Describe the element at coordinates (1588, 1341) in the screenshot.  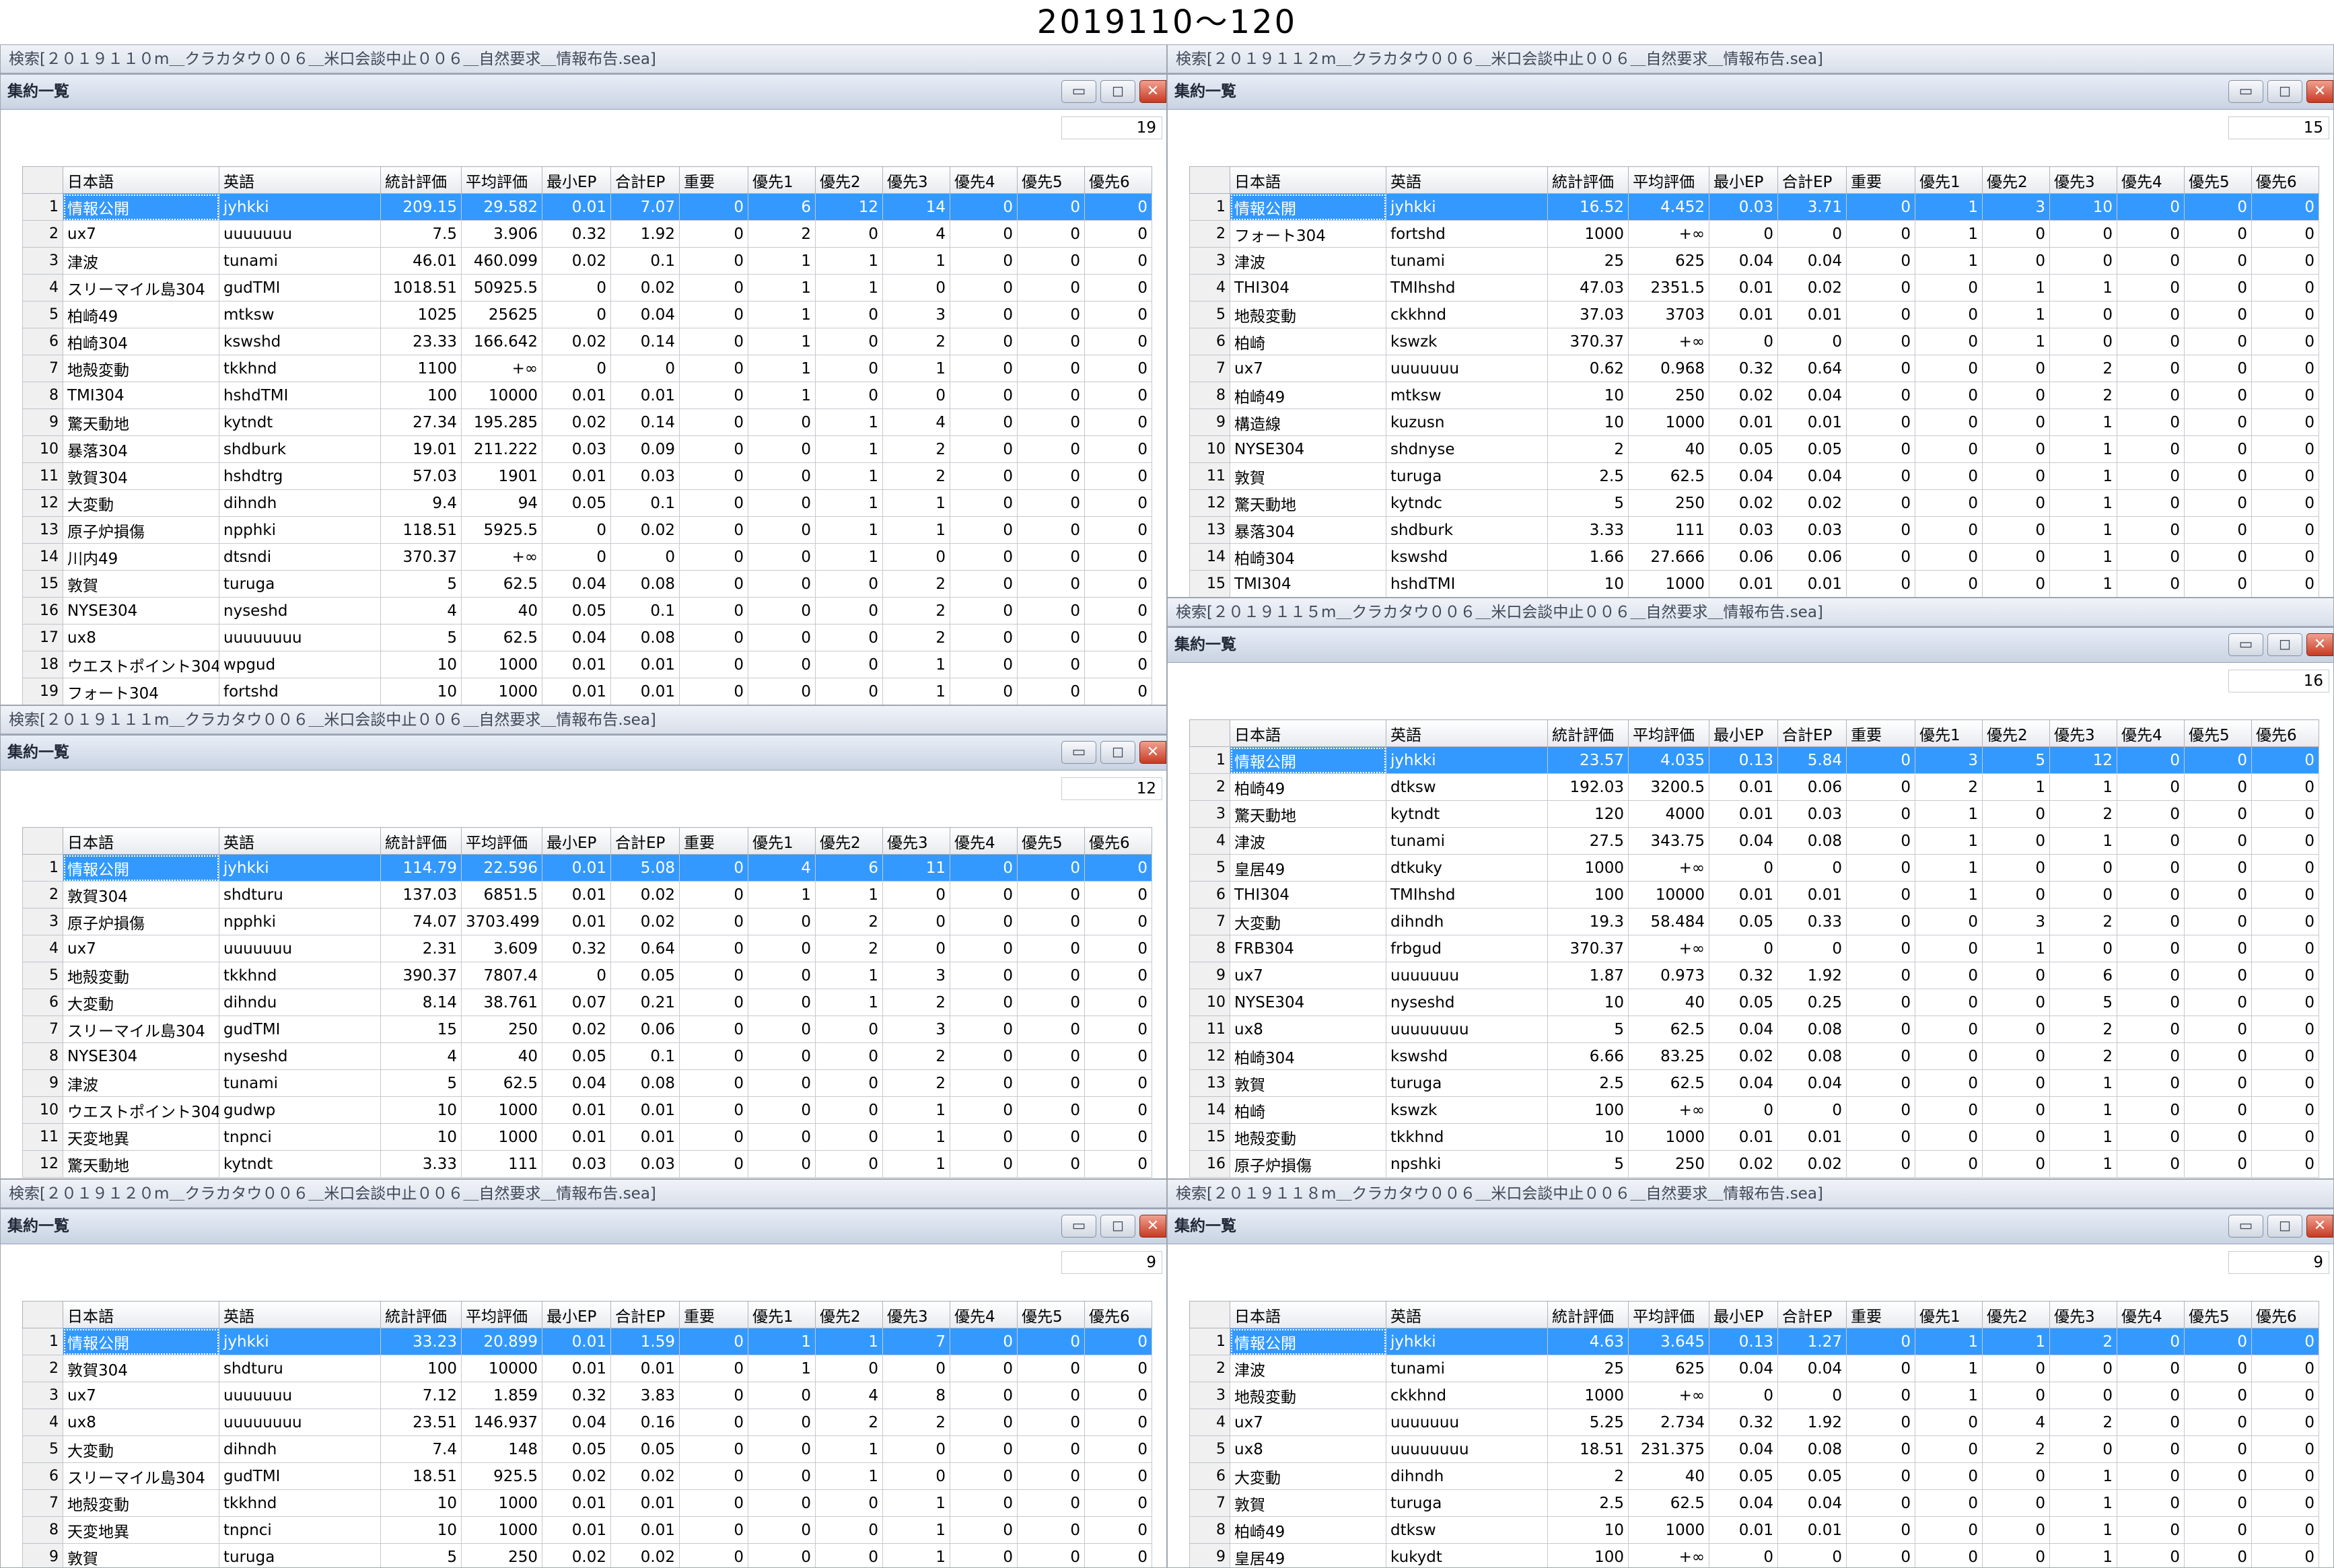
I see `cell-value: 4.63` at that location.